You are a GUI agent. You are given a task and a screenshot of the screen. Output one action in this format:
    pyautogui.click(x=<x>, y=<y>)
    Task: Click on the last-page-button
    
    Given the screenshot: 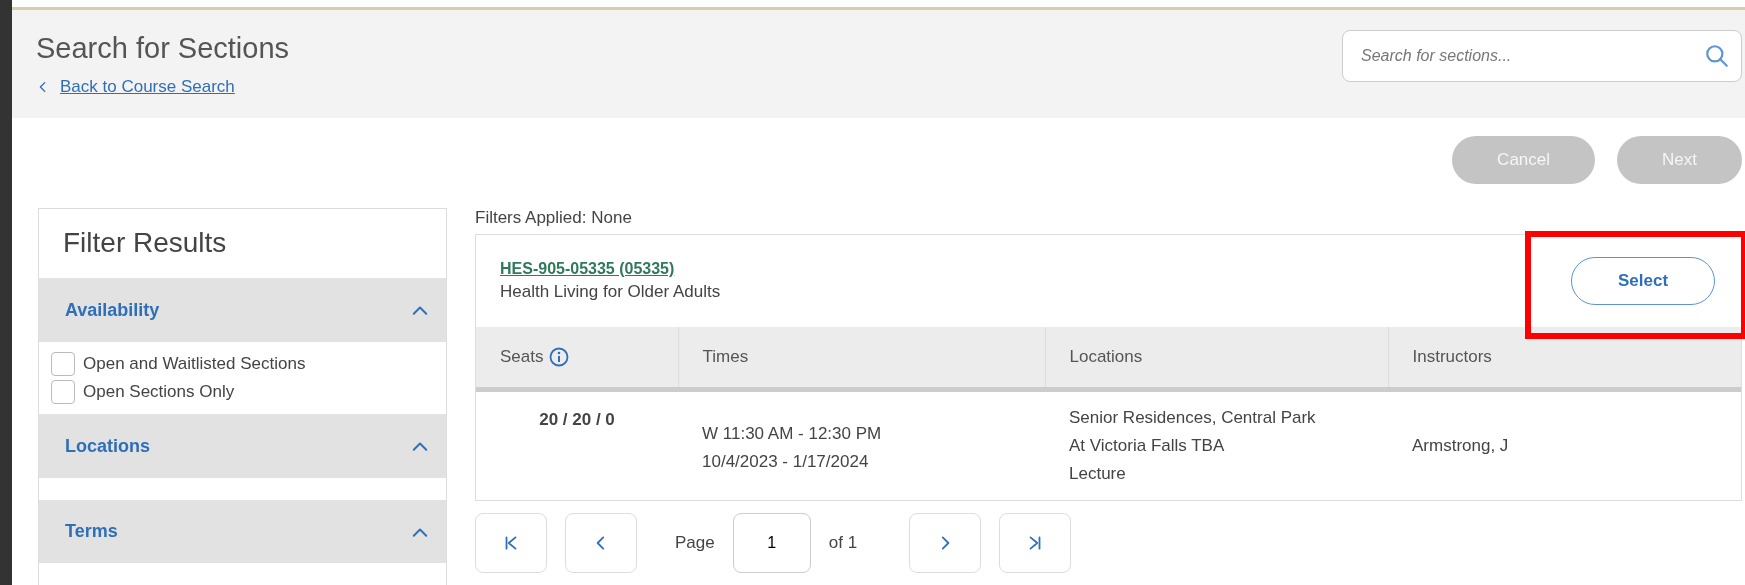 What is the action you would take?
    pyautogui.click(x=1035, y=543)
    